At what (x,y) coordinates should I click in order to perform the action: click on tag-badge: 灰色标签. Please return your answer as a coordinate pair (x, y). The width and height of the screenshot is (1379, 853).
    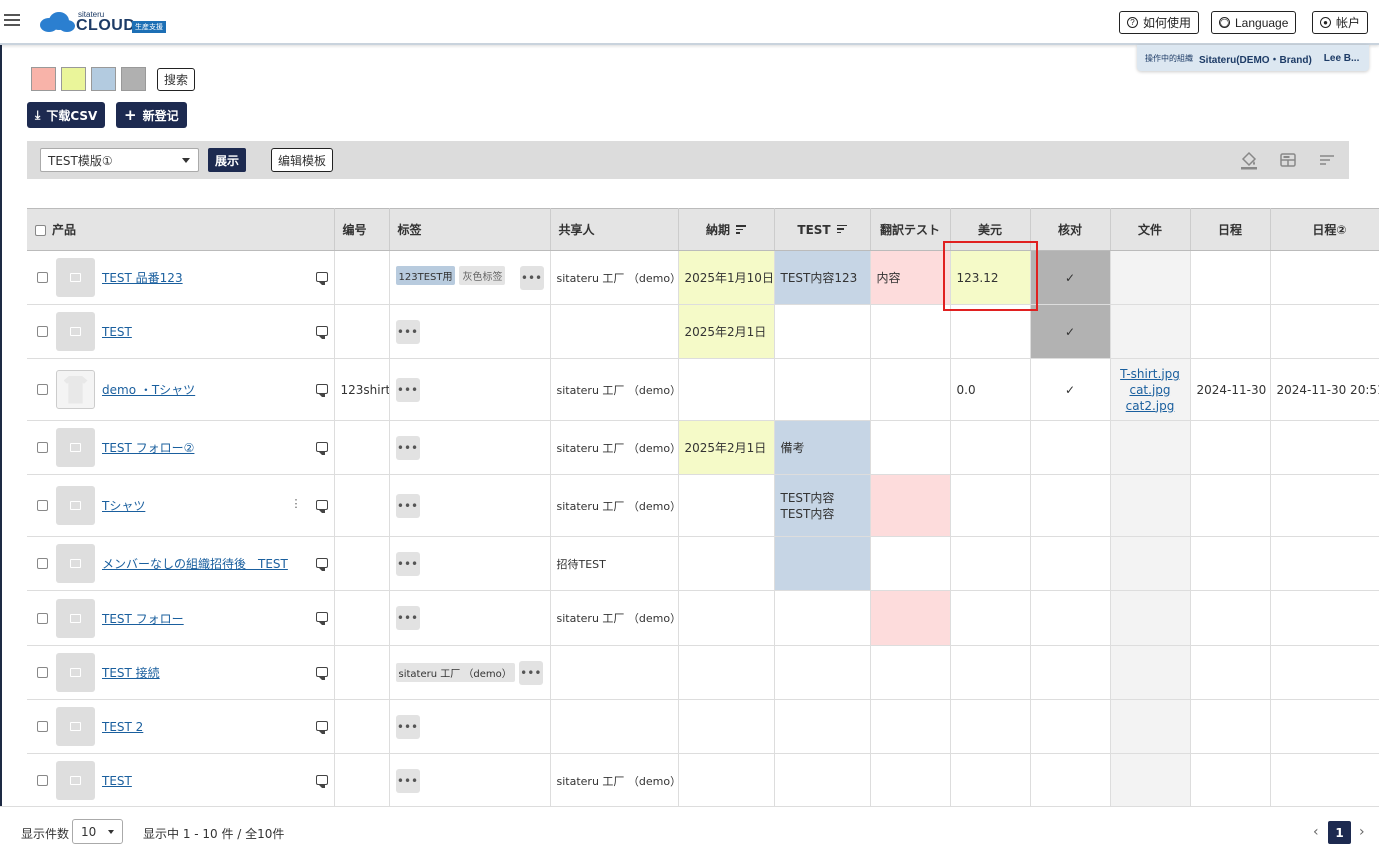
    Looking at the image, I should click on (482, 275).